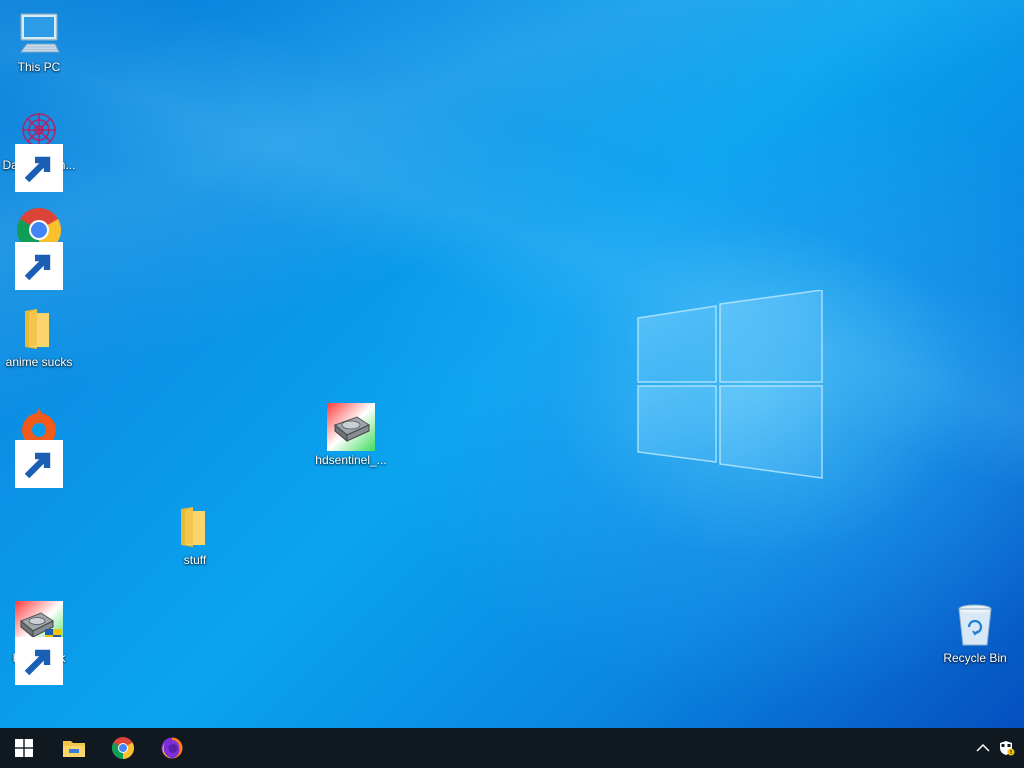 The image size is (1024, 768). I want to click on hard-disk-sentinel-icon, so click(39, 643).